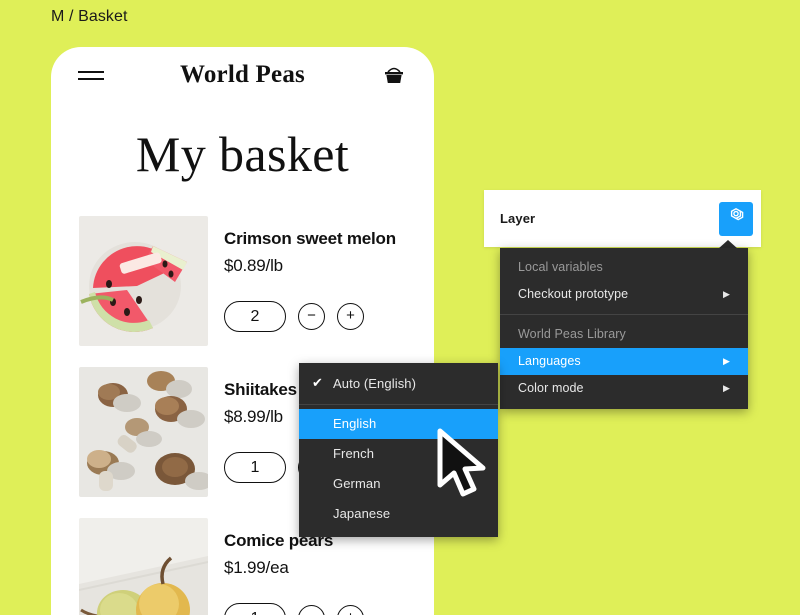 The width and height of the screenshot is (800, 615). Describe the element at coordinates (256, 567) in the screenshot. I see `item-price: $1.99/ea` at that location.